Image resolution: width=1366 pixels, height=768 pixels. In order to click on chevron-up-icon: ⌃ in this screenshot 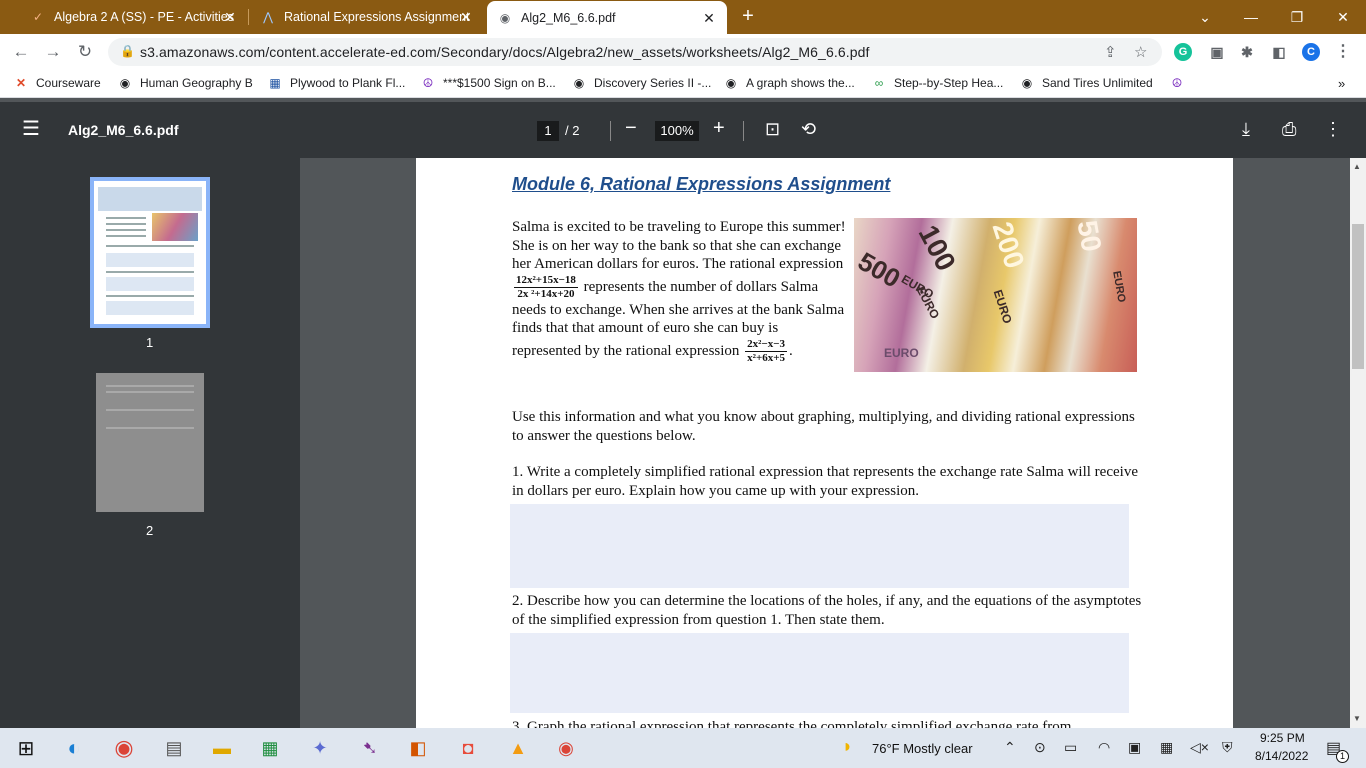, I will do `click(1010, 747)`.